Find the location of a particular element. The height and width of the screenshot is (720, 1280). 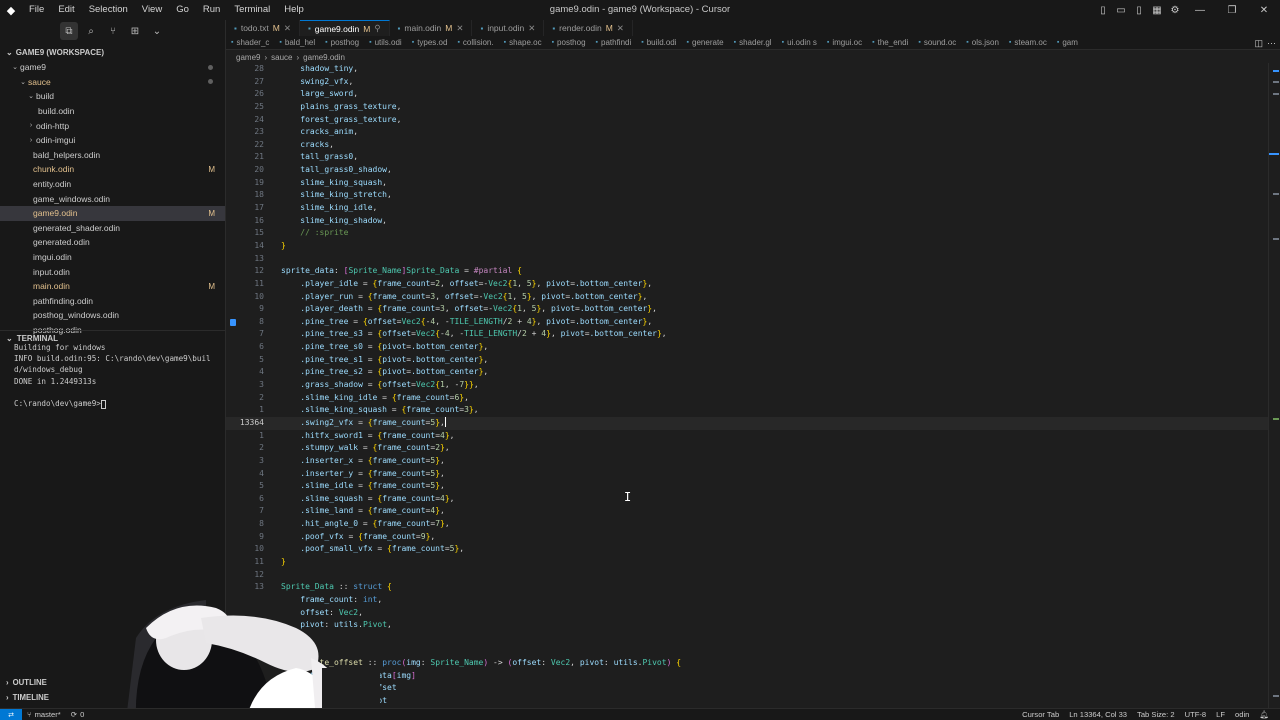

tree-item: posthog_windows.odin is located at coordinates (112, 315).